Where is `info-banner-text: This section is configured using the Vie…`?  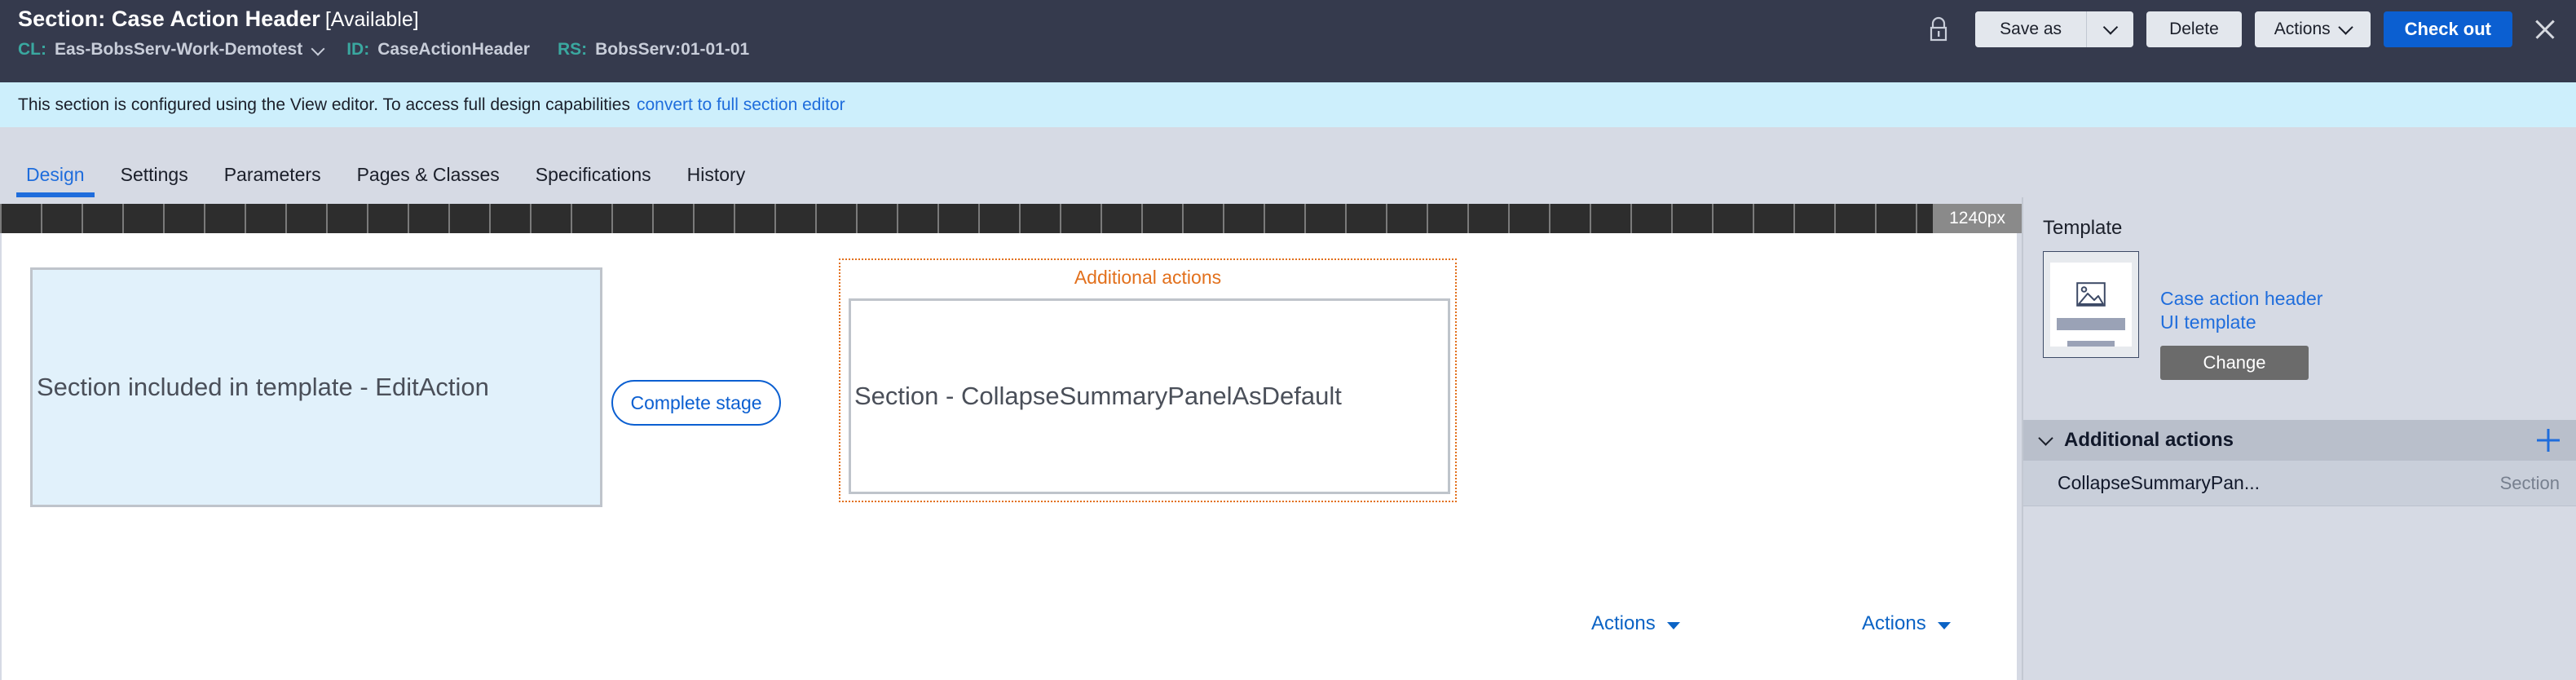 info-banner-text: This section is configured using the Vie… is located at coordinates (324, 105).